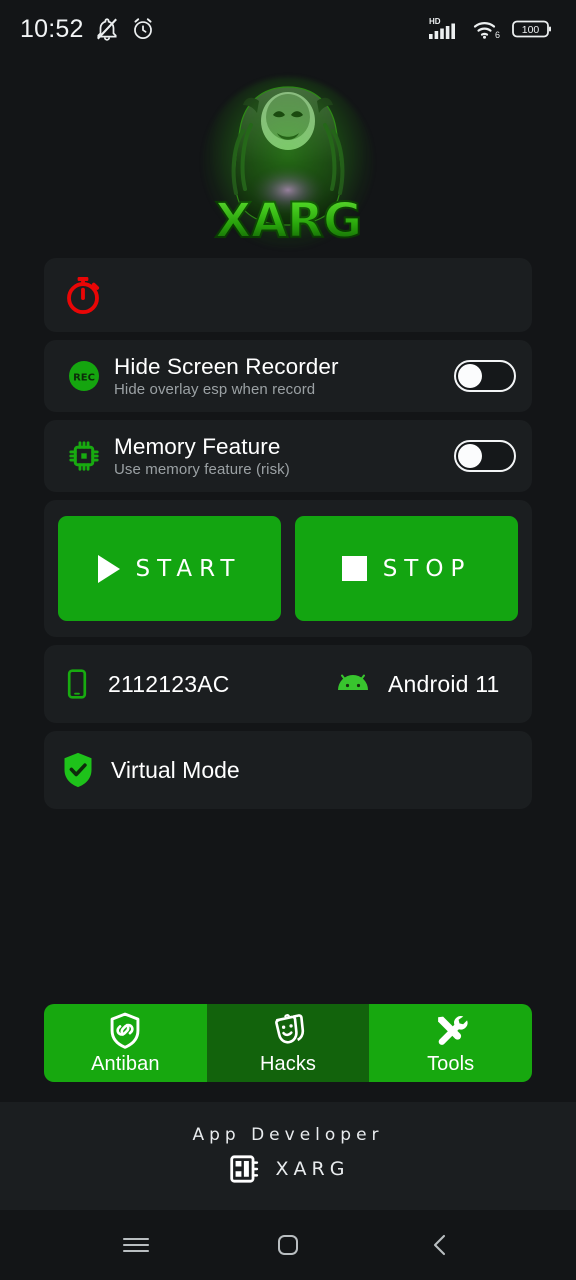 This screenshot has height=1280, width=576. What do you see at coordinates (288, 568) in the screenshot?
I see `action-buttons-card: START STOP` at bounding box center [288, 568].